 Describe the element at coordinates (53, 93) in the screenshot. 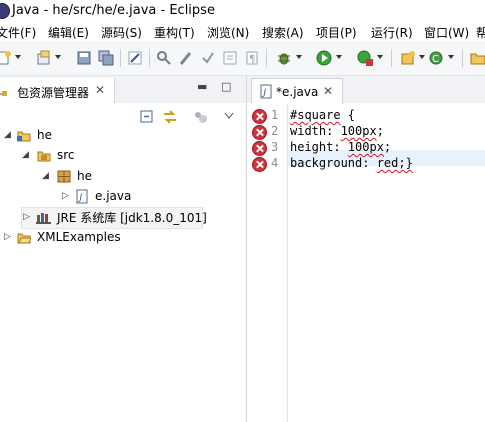

I see `package-explorer-tab-label: 包资源管理器` at that location.